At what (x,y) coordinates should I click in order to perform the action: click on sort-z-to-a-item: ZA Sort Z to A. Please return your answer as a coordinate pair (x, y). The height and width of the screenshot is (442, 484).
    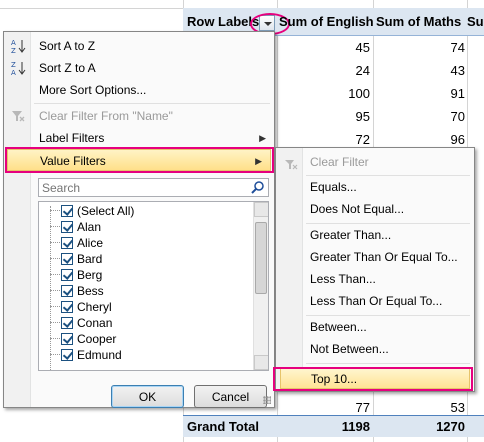
    Looking at the image, I should click on (139, 68).